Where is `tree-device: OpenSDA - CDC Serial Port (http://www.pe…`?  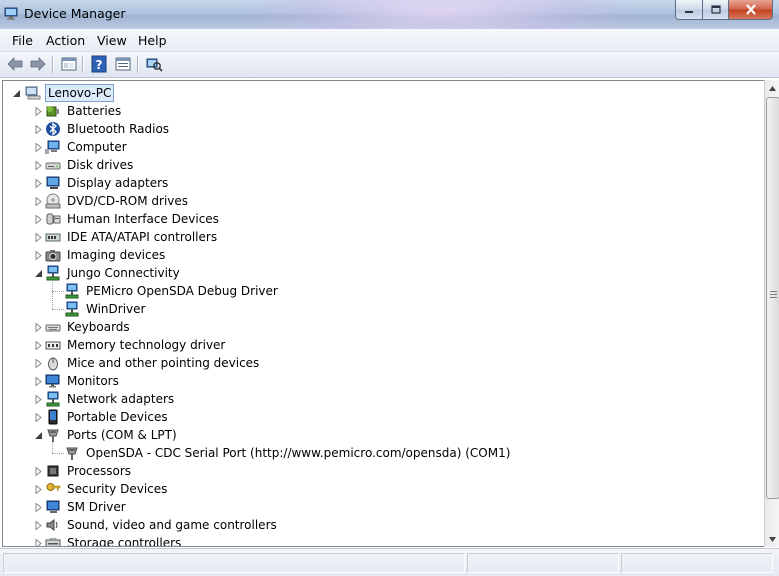 tree-device: OpenSDA - CDC Serial Port (http://www.pe… is located at coordinates (288, 453).